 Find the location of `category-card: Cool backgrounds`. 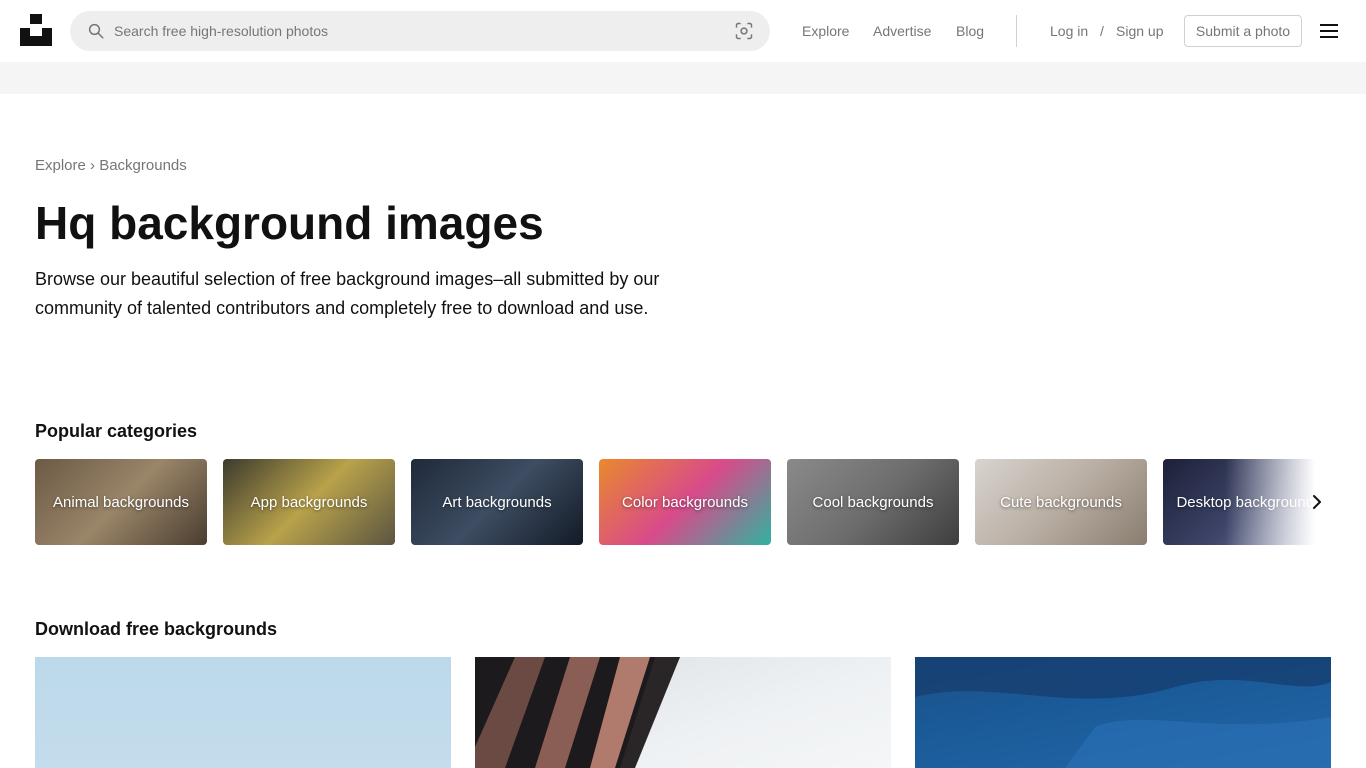

category-card: Cool backgrounds is located at coordinates (873, 502).